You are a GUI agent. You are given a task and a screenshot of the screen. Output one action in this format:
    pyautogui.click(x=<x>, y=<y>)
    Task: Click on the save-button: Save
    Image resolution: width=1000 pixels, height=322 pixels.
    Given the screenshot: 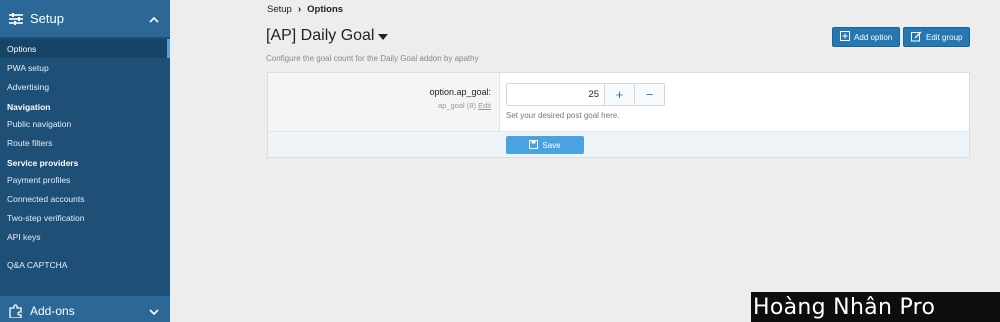 What is the action you would take?
    pyautogui.click(x=545, y=145)
    